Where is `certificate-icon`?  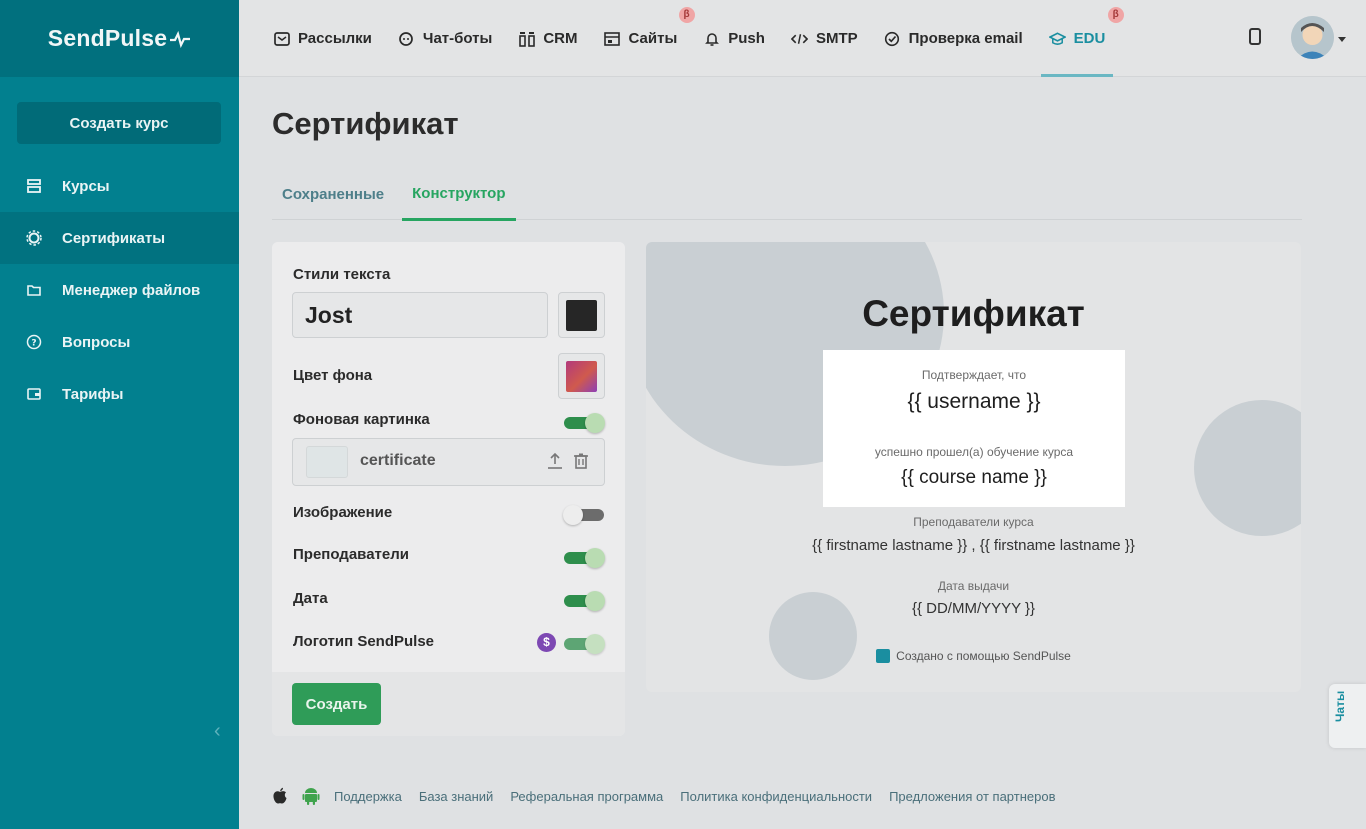 certificate-icon is located at coordinates (34, 238).